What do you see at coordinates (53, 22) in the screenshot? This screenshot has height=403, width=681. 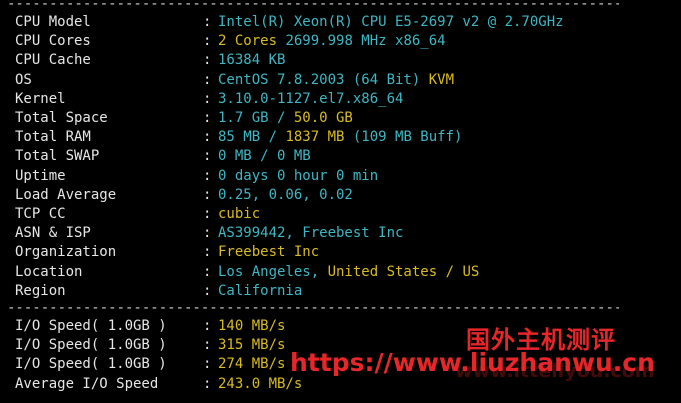 I see `info-row-label: CPU Model` at bounding box center [53, 22].